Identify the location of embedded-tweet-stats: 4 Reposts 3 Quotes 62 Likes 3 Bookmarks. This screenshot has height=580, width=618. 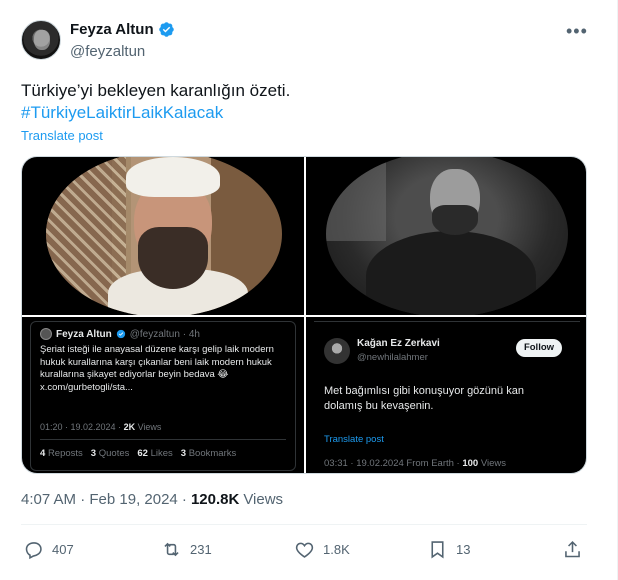
(138, 453).